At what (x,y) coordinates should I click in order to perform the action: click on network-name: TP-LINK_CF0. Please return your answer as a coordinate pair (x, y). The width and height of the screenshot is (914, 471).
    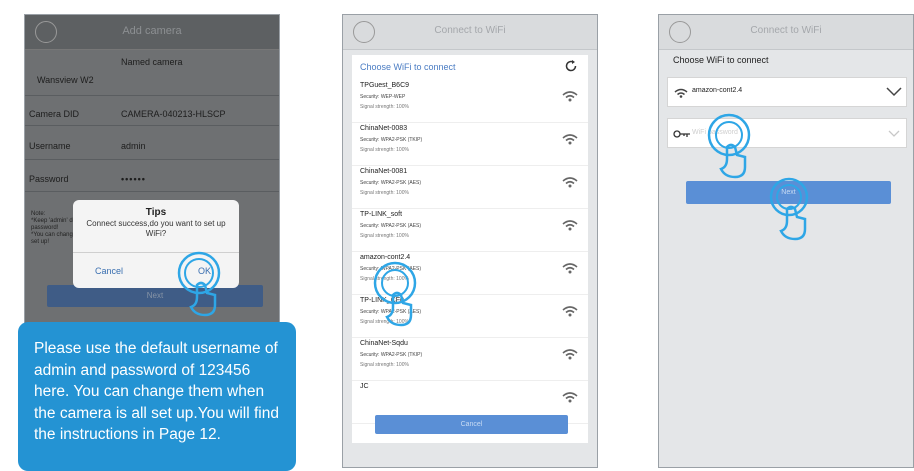
    Looking at the image, I should click on (382, 300).